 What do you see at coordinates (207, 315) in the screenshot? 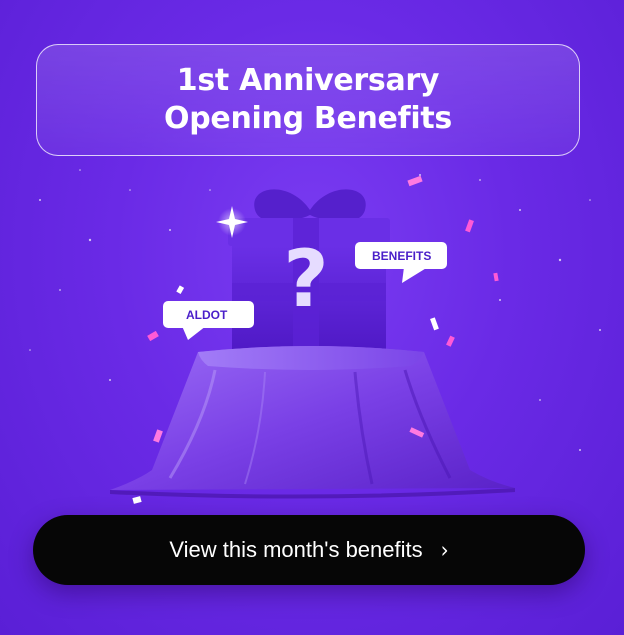
I see `bubble-label-aldot: ALDOT` at bounding box center [207, 315].